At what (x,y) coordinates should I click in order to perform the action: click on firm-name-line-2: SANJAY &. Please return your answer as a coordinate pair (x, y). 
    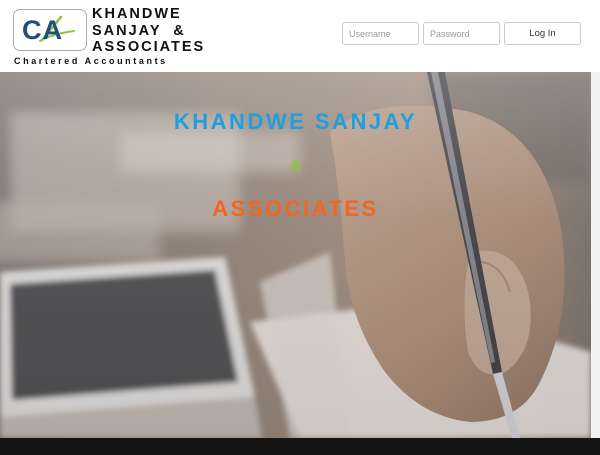
    Looking at the image, I should click on (139, 31).